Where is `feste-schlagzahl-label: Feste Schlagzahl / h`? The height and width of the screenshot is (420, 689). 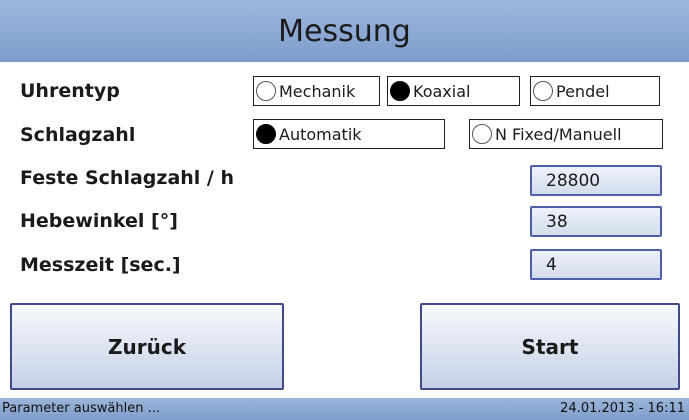 feste-schlagzahl-label: Feste Schlagzahl / h is located at coordinates (127, 178).